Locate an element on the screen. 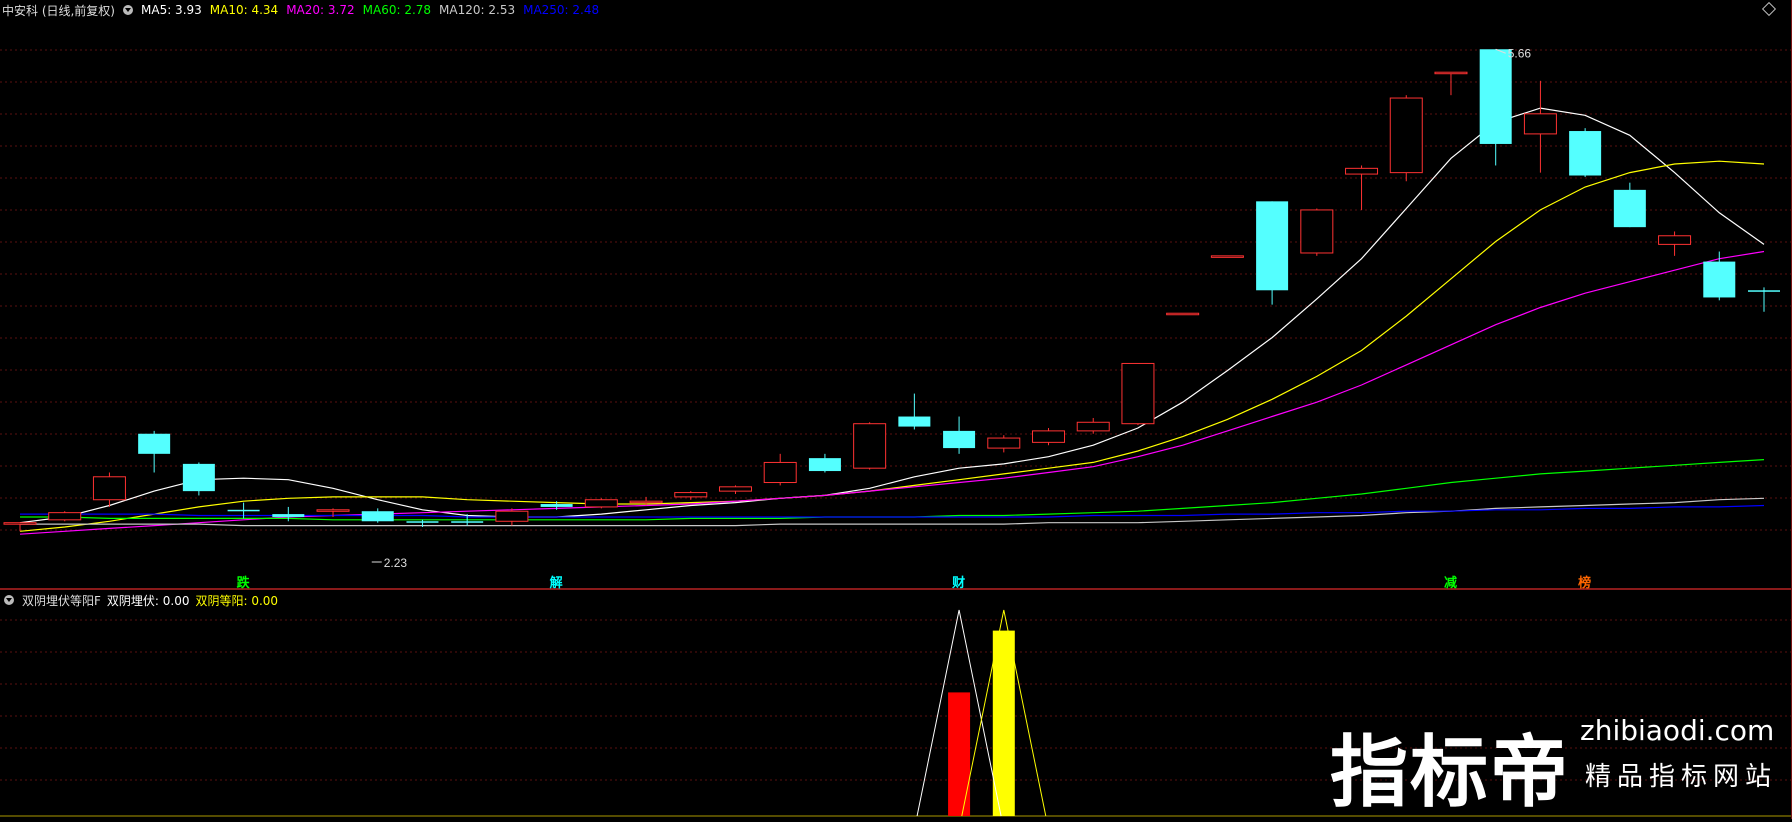 This screenshot has width=1792, height=822. indicator-legend-items: 双阴埋伏: 0.00 双阴等阳: 0.00 is located at coordinates (192, 600).